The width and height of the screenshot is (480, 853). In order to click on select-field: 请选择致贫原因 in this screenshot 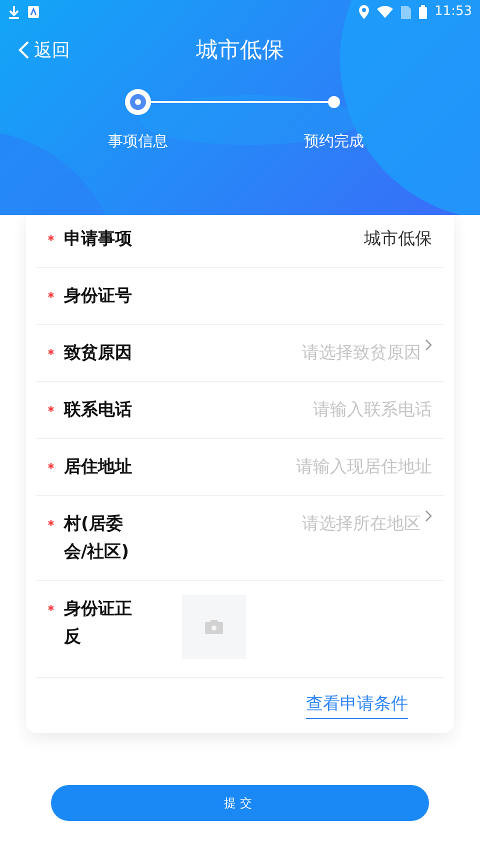, I will do `click(367, 353)`.